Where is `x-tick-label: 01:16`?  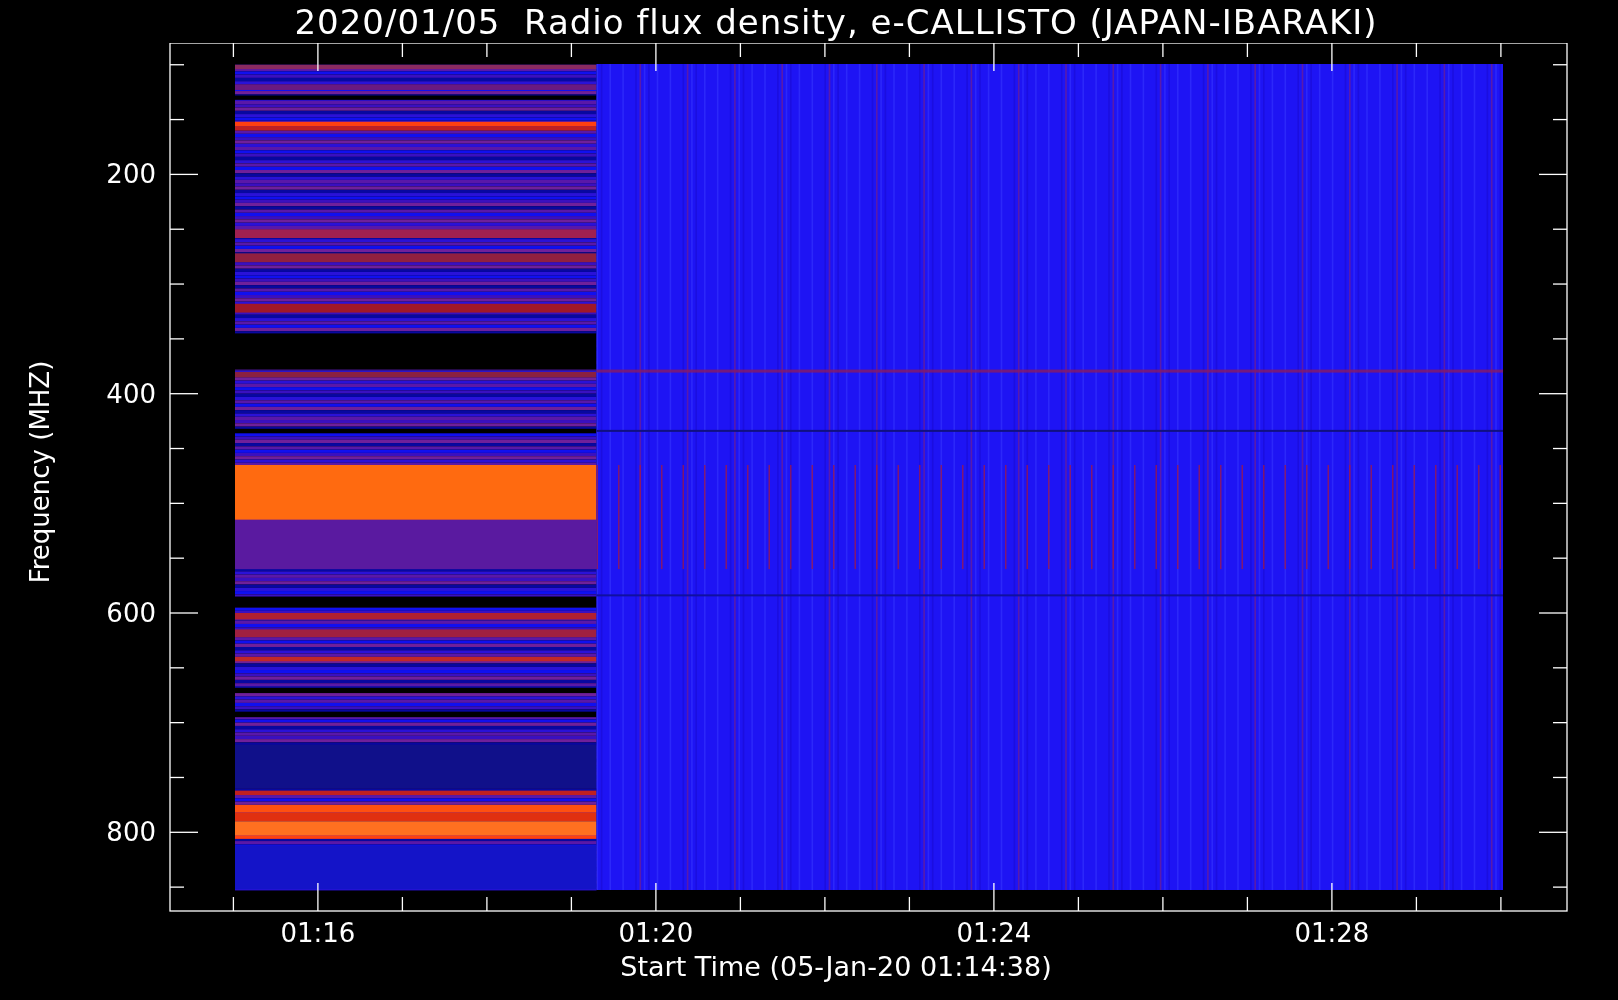 x-tick-label: 01:16 is located at coordinates (318, 933).